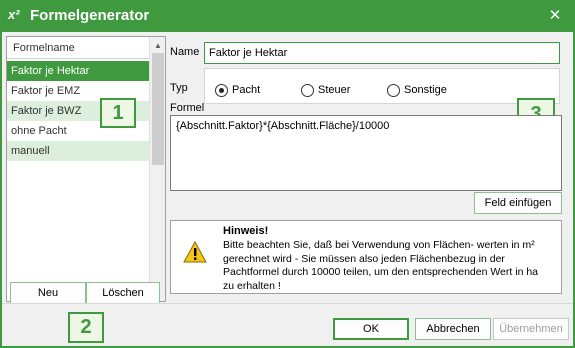  Describe the element at coordinates (246, 90) in the screenshot. I see `radio-pacht-label: Pacht` at that location.